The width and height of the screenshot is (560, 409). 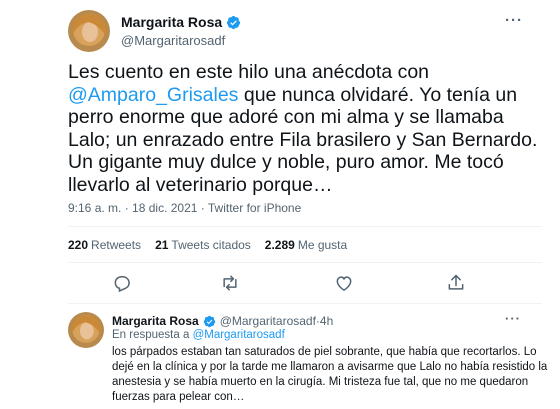 I want to click on retweets-label: Retweets, so click(x=116, y=245).